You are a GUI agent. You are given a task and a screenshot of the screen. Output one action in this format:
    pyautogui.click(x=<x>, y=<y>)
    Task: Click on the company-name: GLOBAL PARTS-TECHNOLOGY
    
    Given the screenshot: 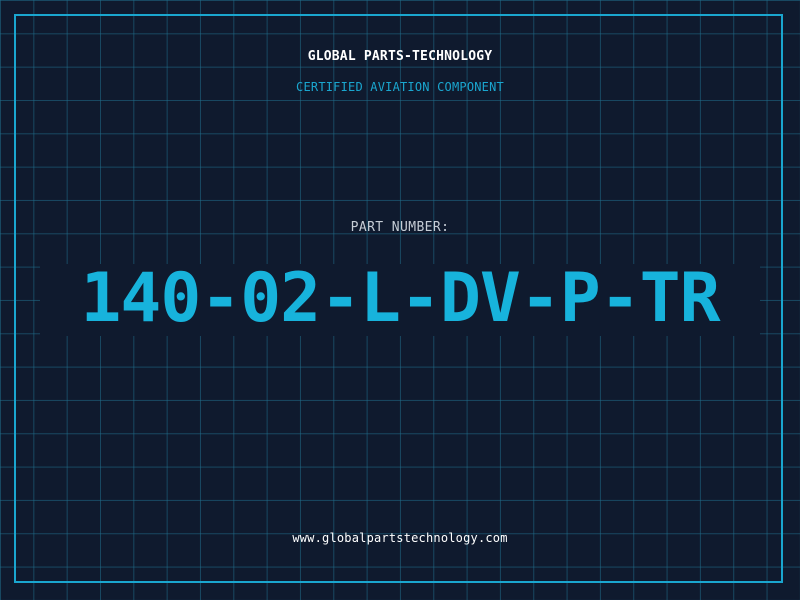 What is the action you would take?
    pyautogui.click(x=400, y=56)
    